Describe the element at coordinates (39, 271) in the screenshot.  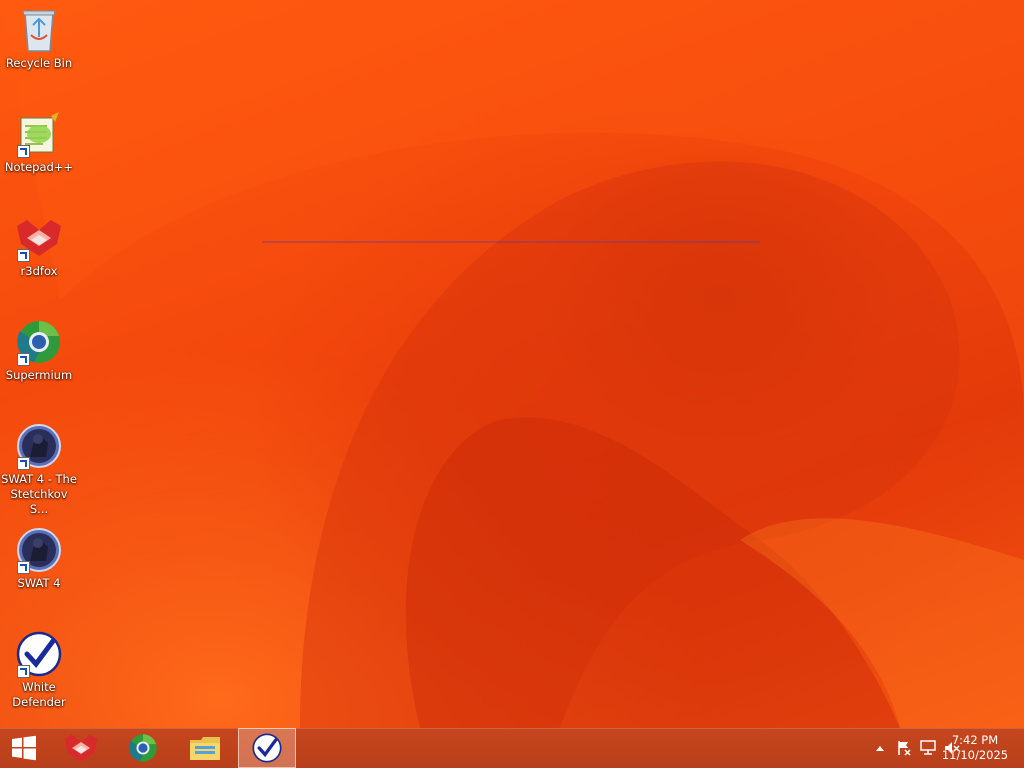
I see `desktop-icon-label: r3dfox` at that location.